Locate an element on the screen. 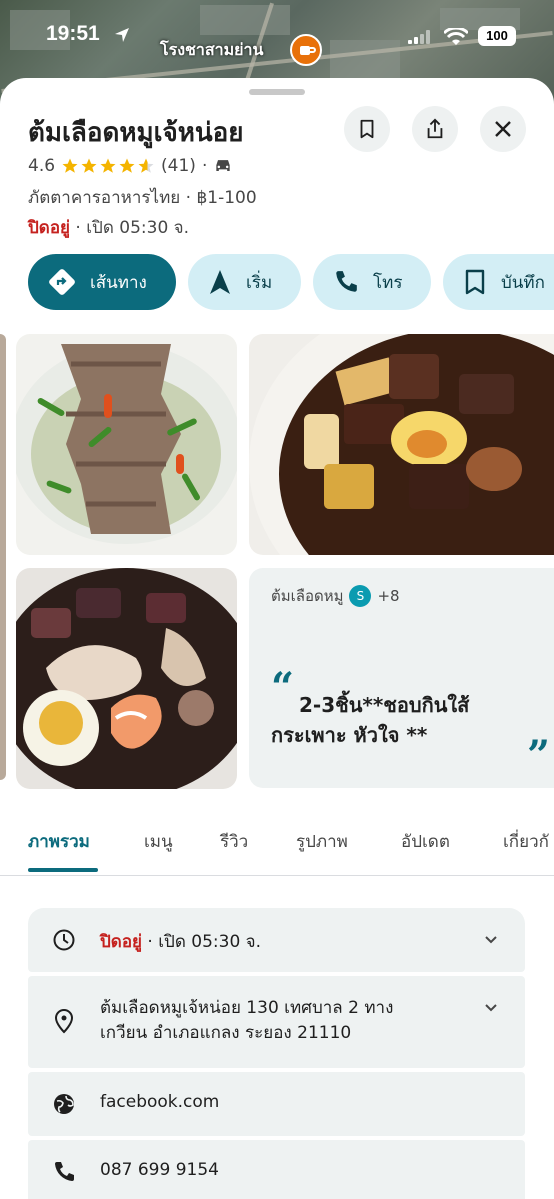 This screenshot has height=1199, width=554. hours-closed: ปิดอยู่ is located at coordinates (121, 942).